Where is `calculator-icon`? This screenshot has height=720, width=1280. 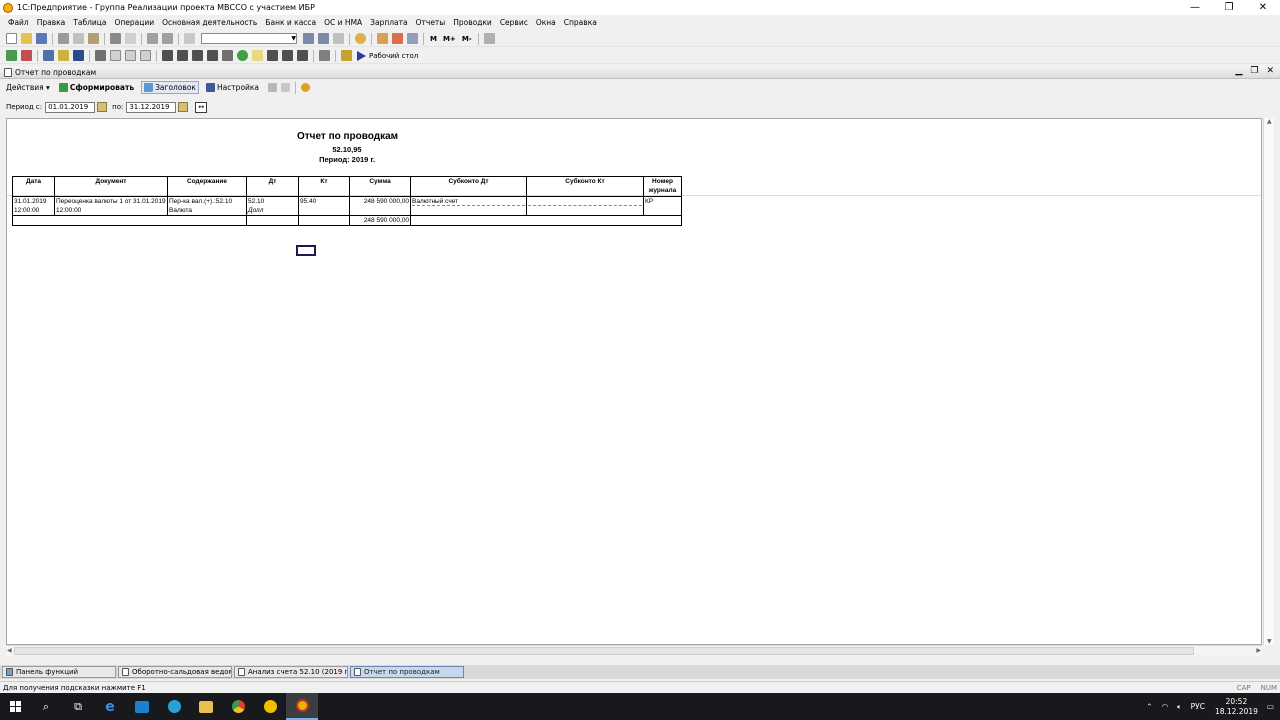 calculator-icon is located at coordinates (412, 38).